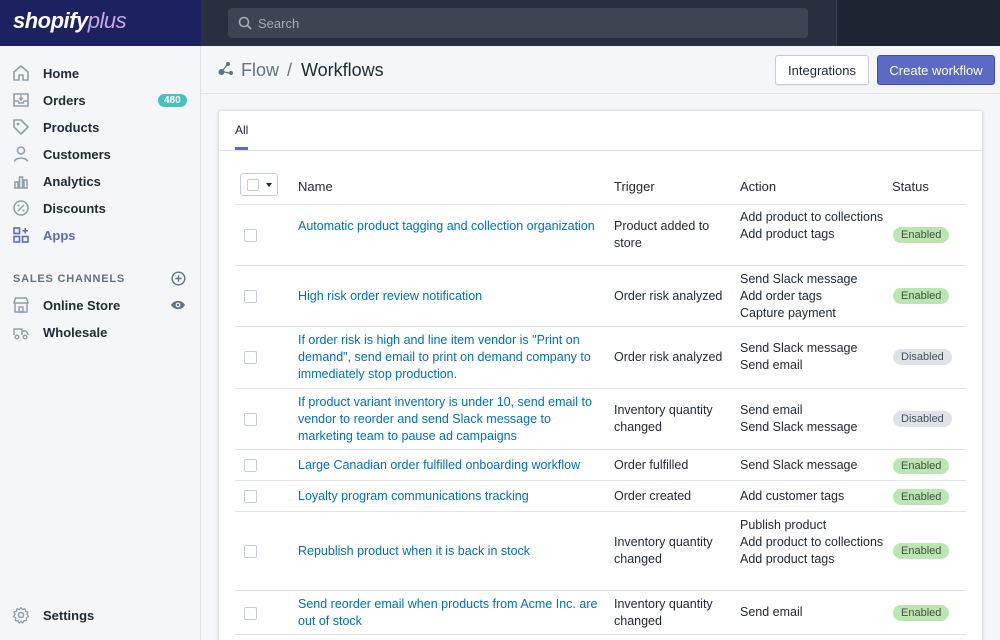 Image resolution: width=1000 pixels, height=640 pixels. What do you see at coordinates (64, 100) in the screenshot?
I see `sidebar-item-label: Orders` at bounding box center [64, 100].